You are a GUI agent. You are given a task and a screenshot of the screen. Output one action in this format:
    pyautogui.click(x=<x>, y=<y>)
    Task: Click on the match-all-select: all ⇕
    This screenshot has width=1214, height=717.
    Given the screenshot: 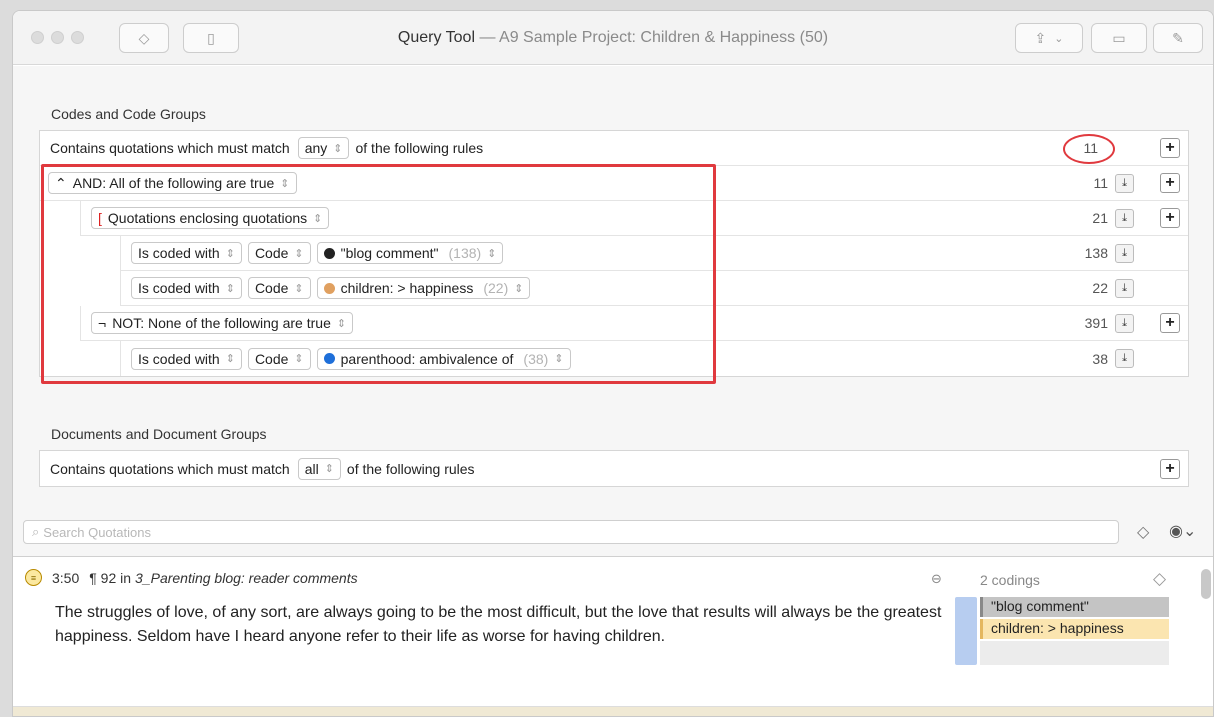 What is the action you would take?
    pyautogui.click(x=319, y=468)
    